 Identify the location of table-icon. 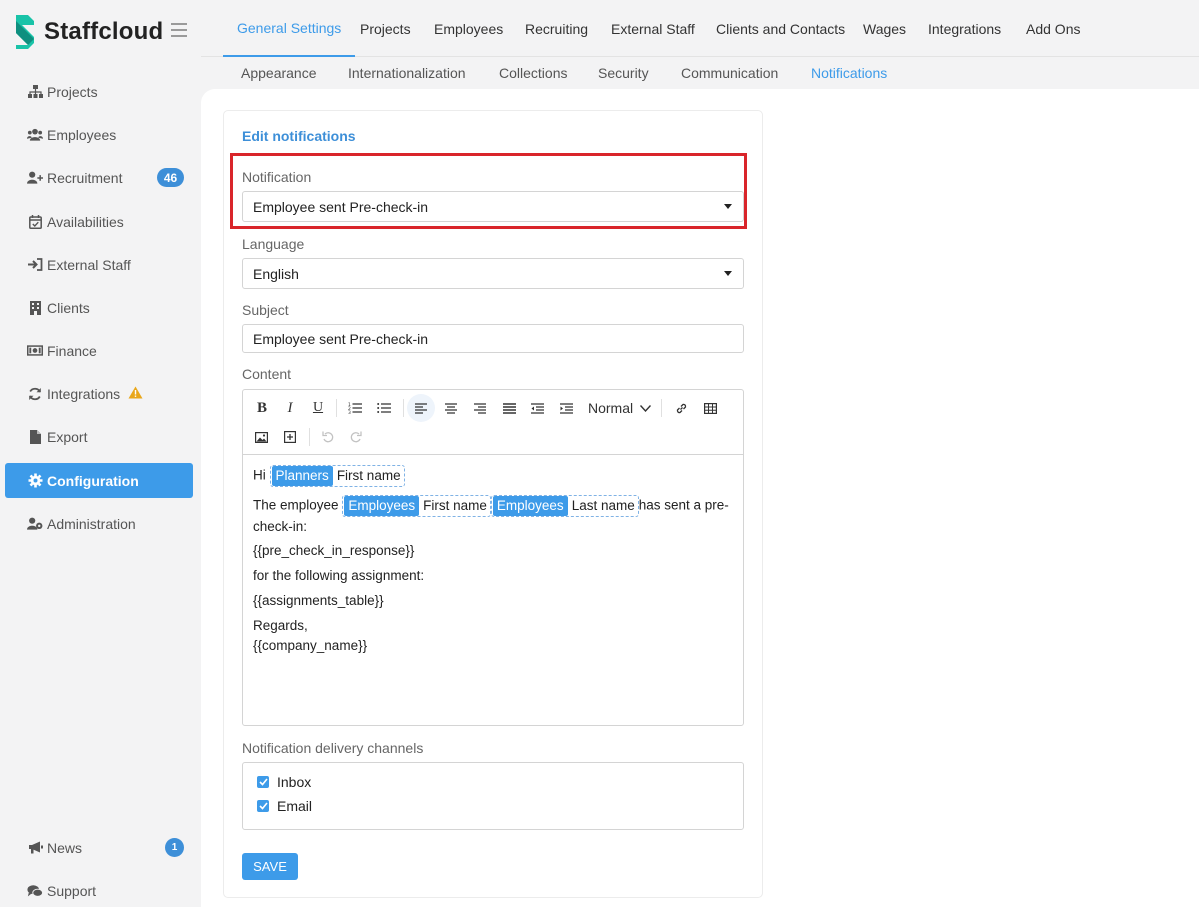
(710, 408).